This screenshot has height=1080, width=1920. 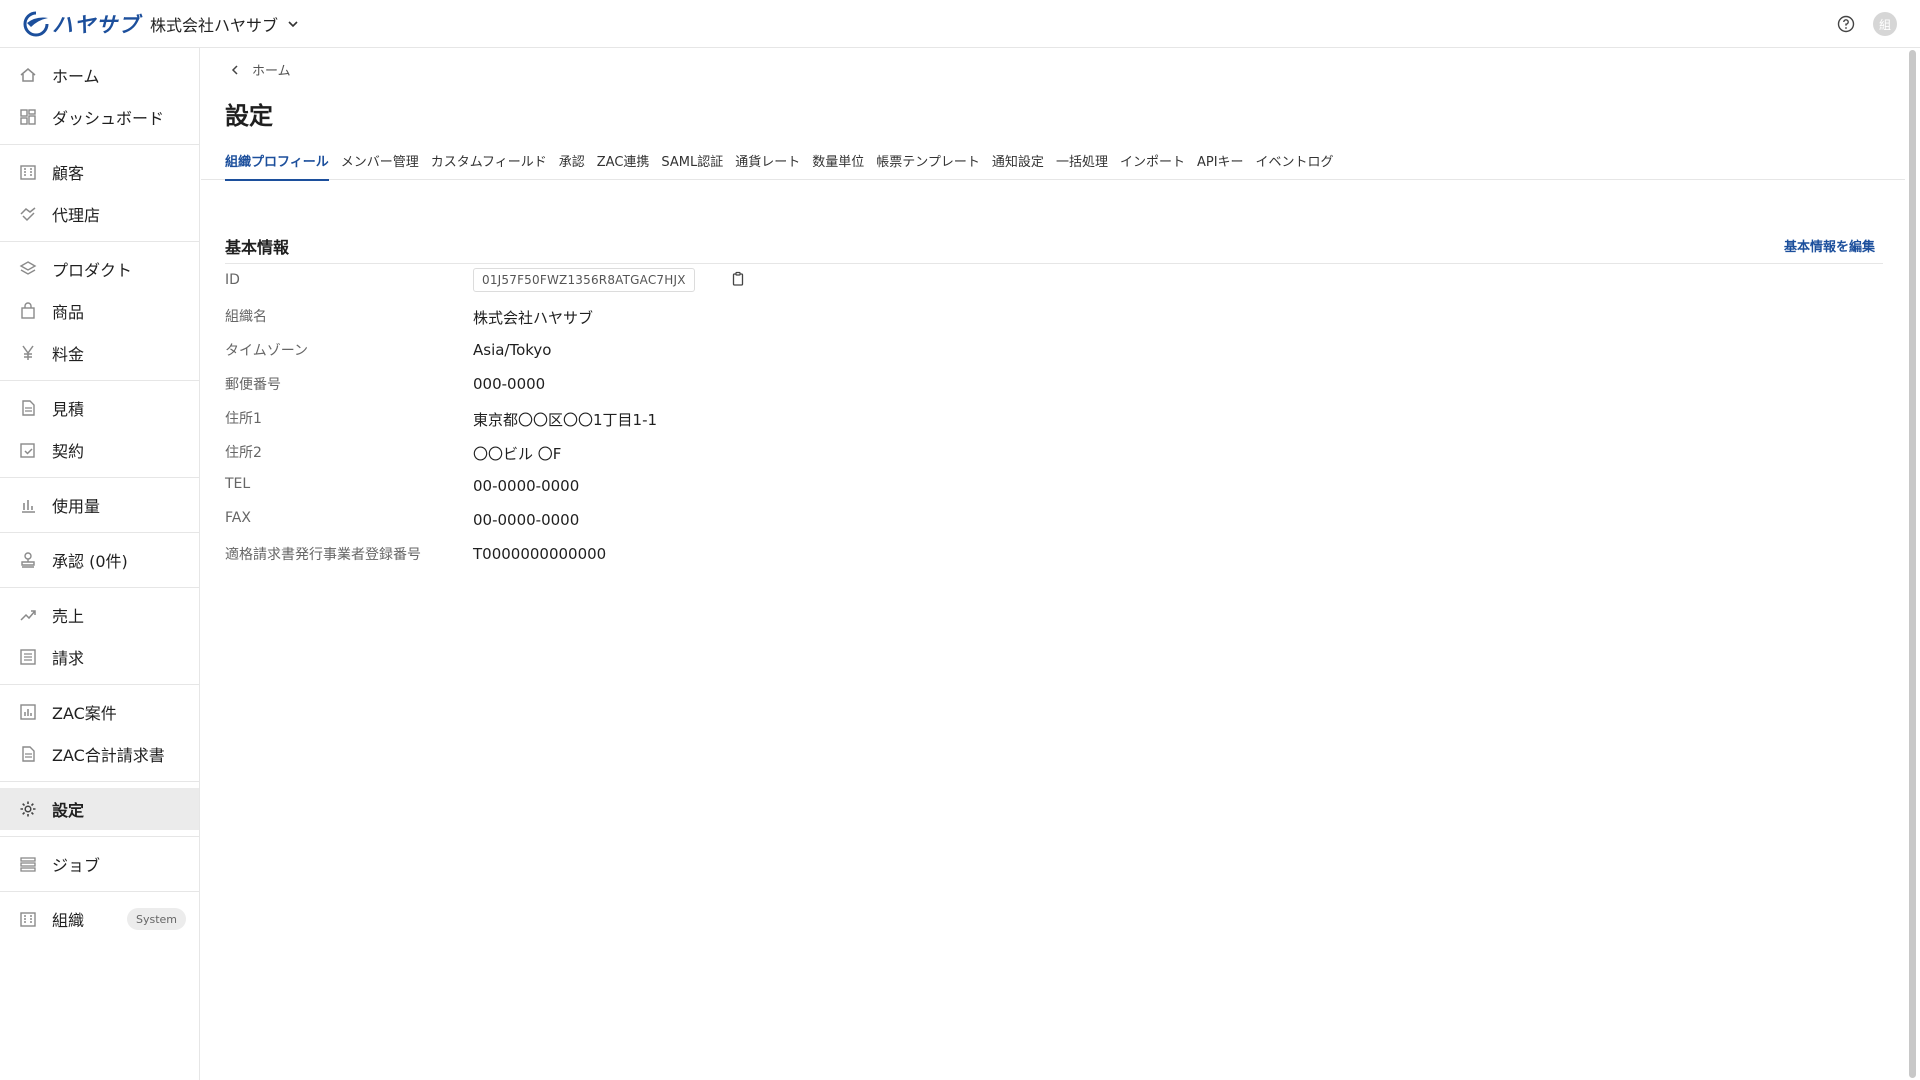 I want to click on sidebar-item-gear: 設定, so click(x=99, y=809).